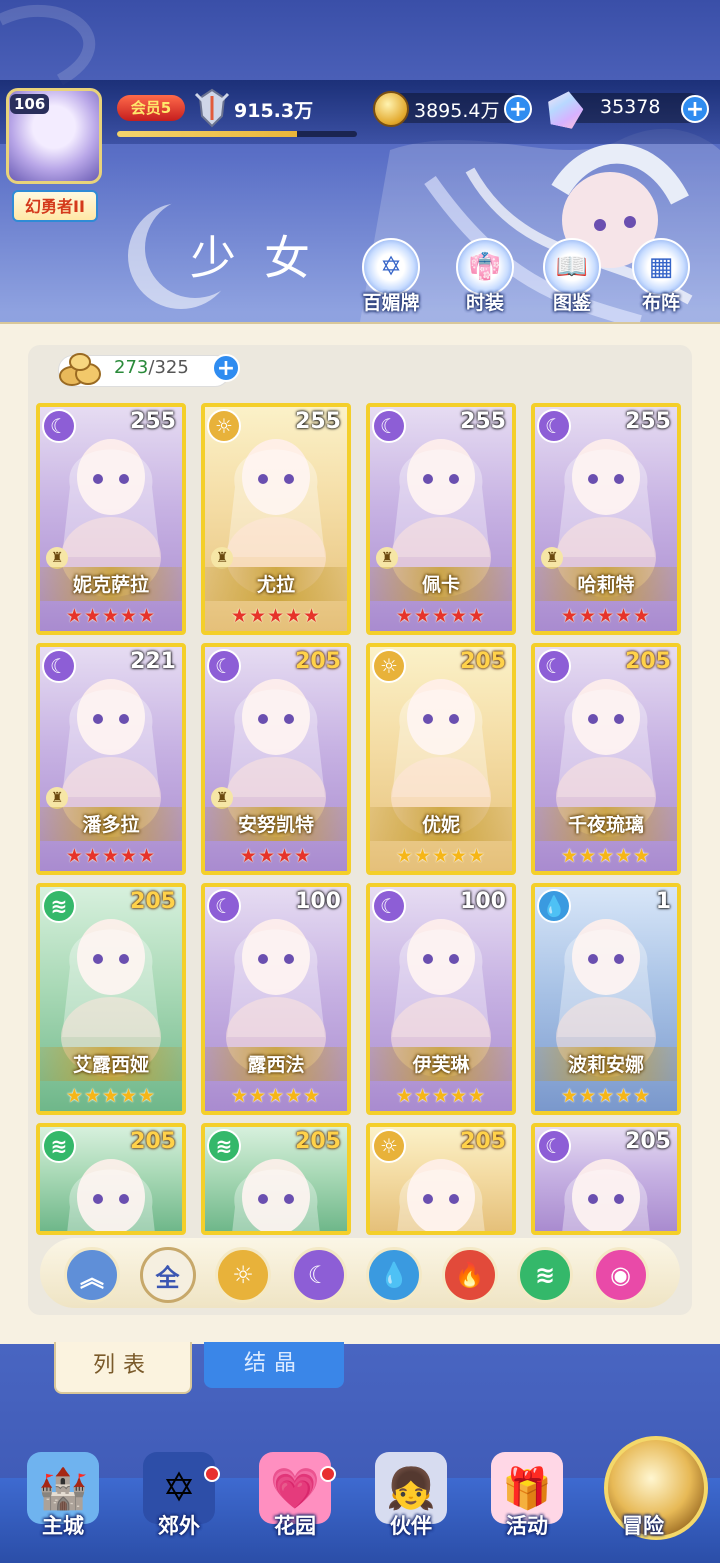 This screenshot has height=1563, width=720. I want to click on character-card: ☼ 205, so click(441, 1179).